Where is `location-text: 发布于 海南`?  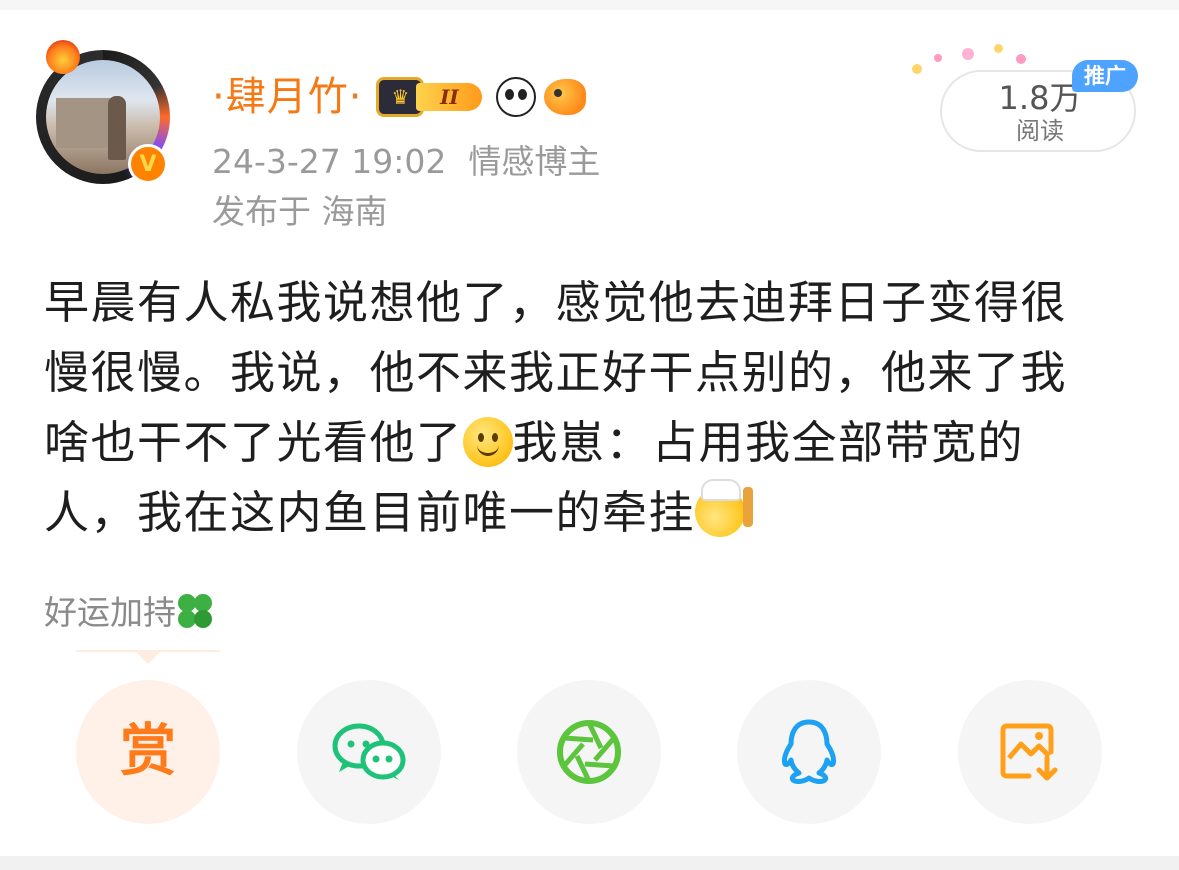
location-text: 发布于 海南 is located at coordinates (300, 211).